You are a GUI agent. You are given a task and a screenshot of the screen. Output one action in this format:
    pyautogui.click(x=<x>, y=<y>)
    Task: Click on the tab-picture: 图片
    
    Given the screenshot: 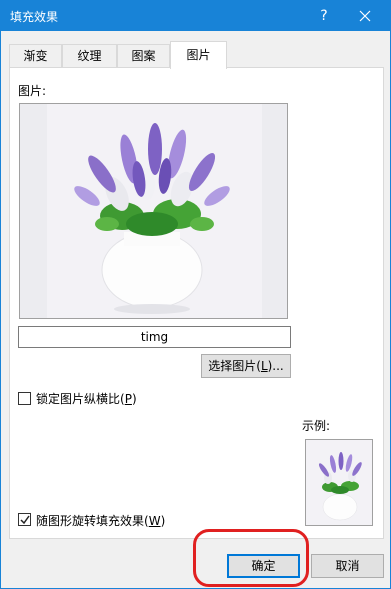 What is the action you would take?
    pyautogui.click(x=198, y=55)
    